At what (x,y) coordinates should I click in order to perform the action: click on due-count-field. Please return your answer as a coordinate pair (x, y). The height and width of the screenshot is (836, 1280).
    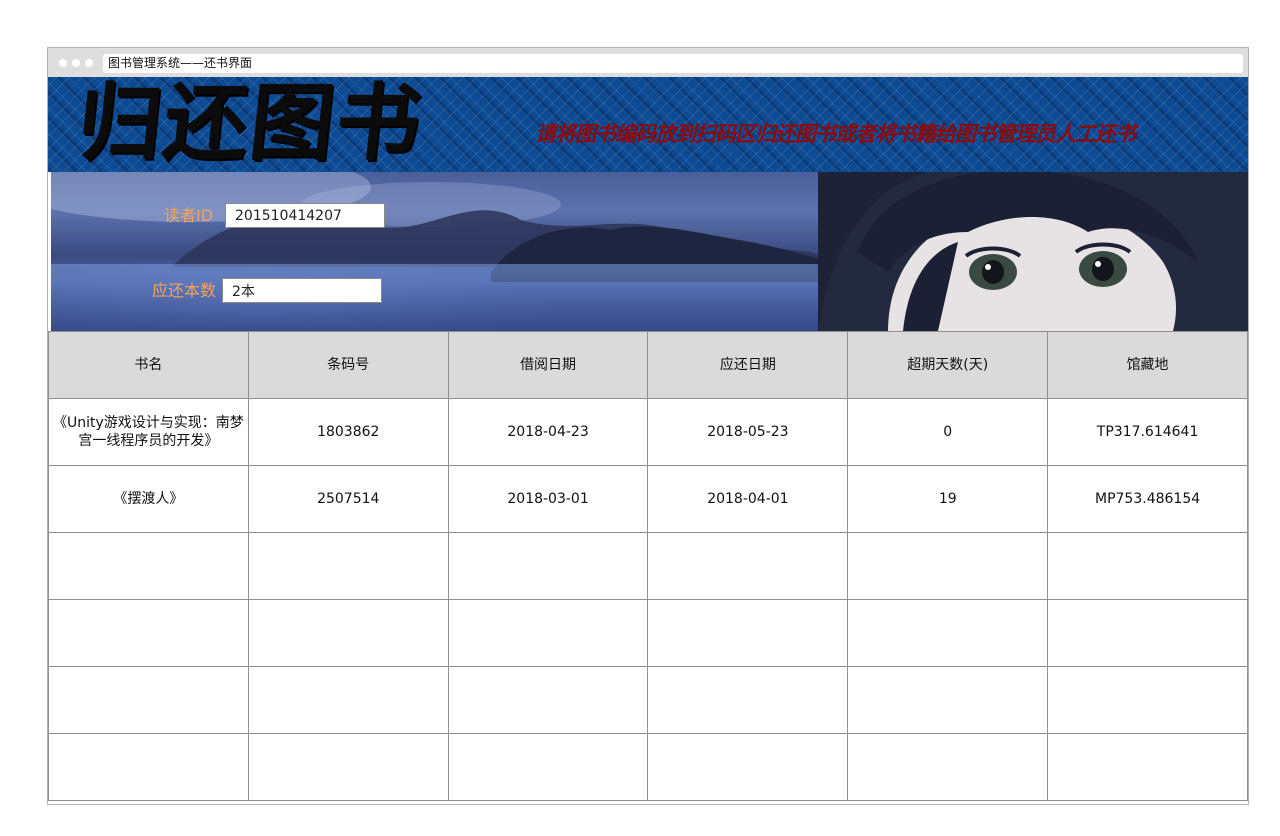
    Looking at the image, I should click on (302, 290).